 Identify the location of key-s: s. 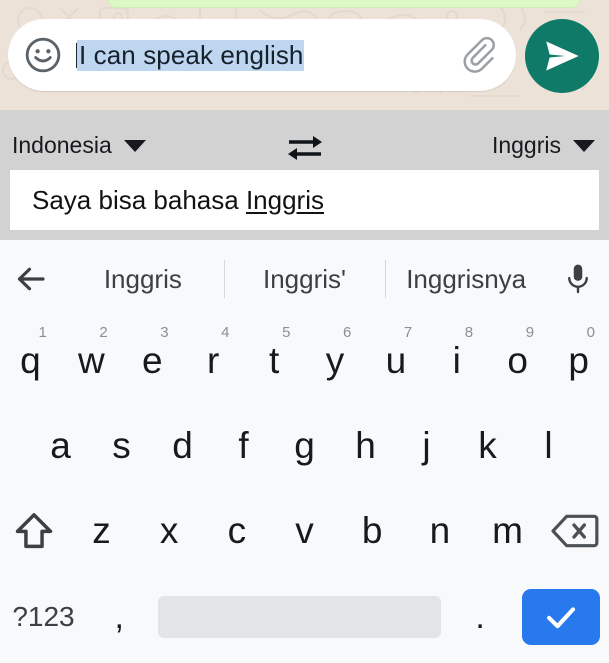
(121, 445).